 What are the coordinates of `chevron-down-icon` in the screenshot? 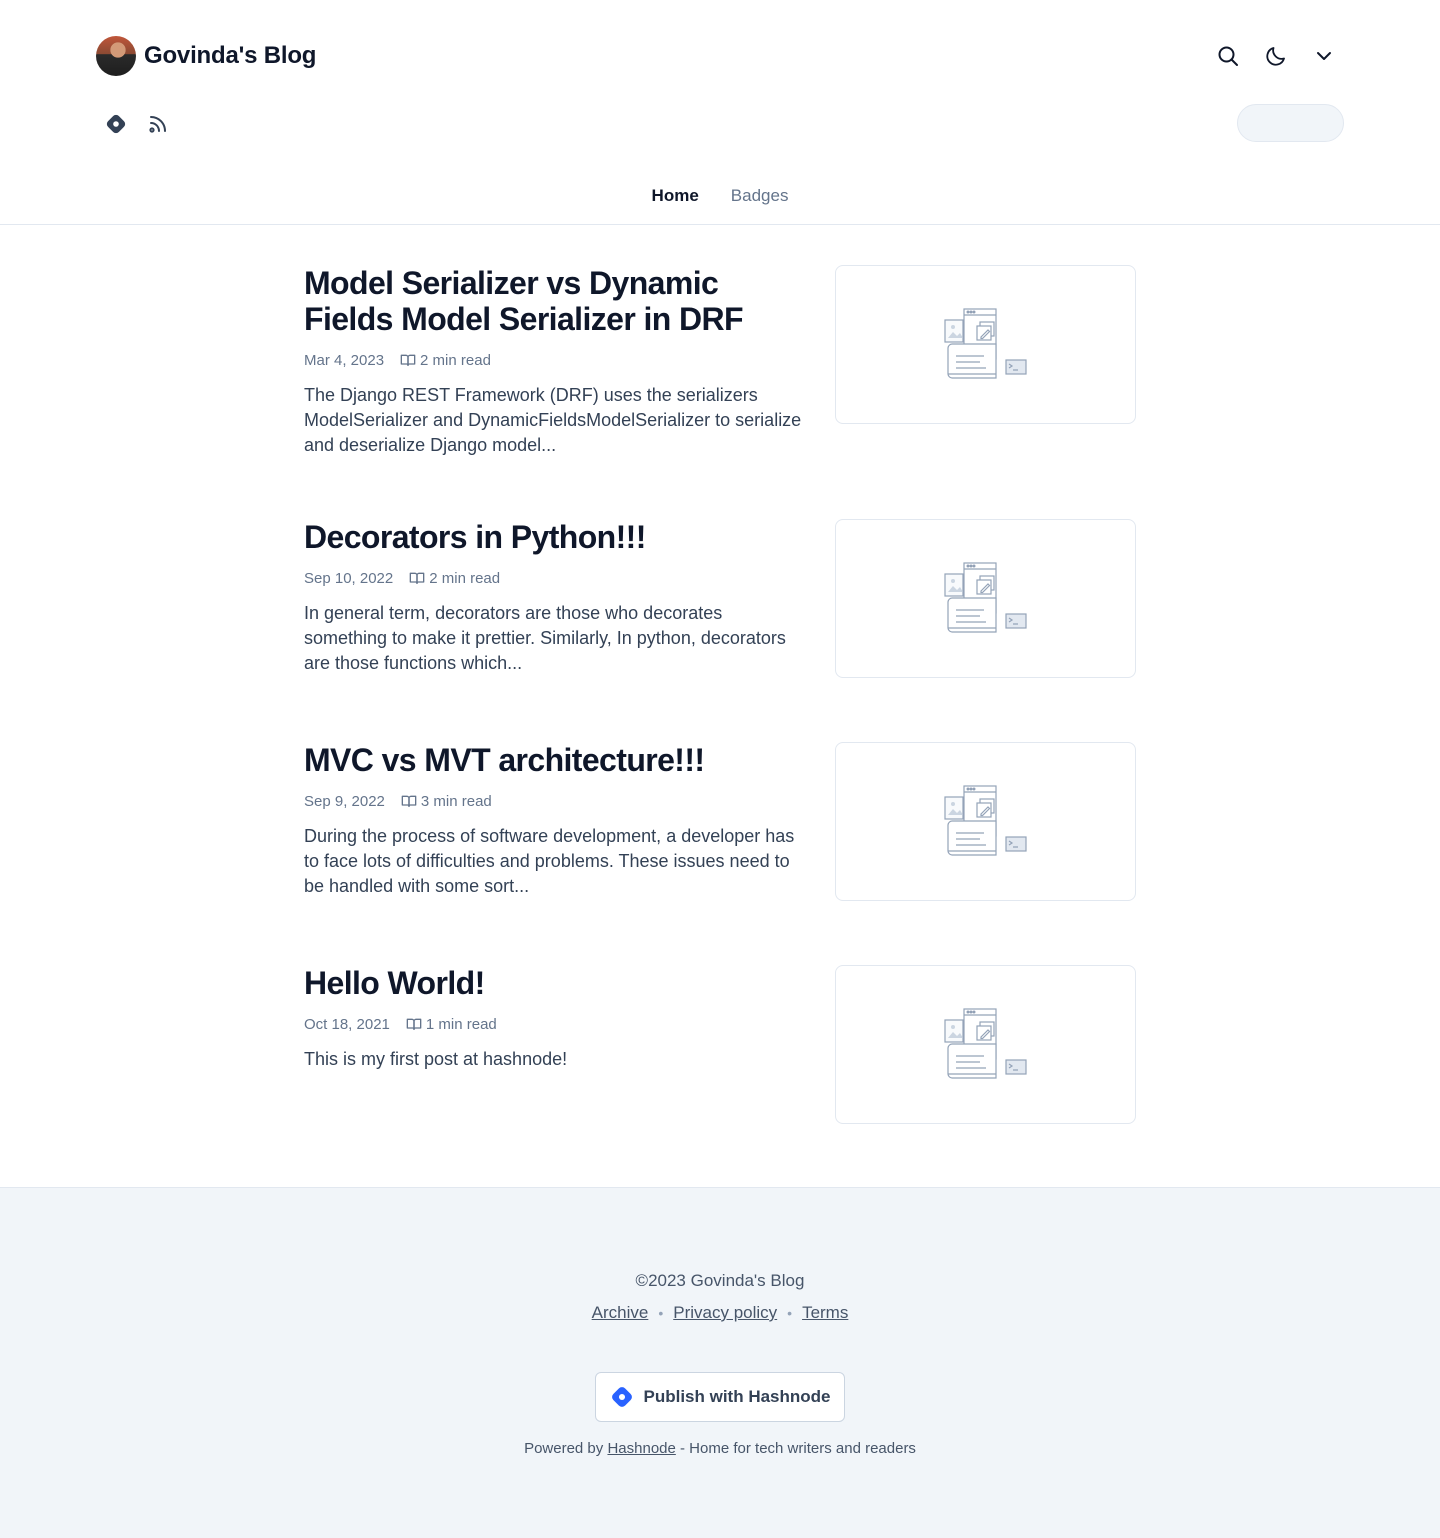 It's located at (1324, 56).